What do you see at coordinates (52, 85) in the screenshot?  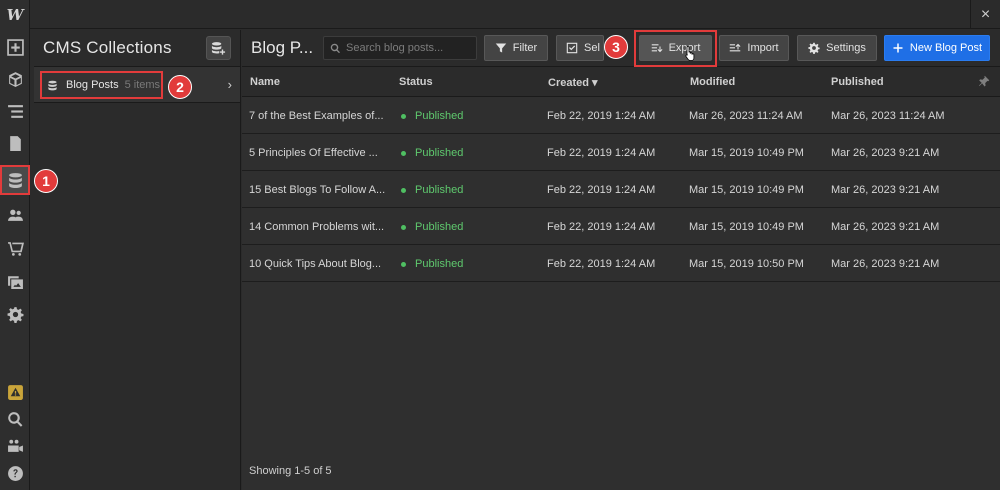 I see `database-icon` at bounding box center [52, 85].